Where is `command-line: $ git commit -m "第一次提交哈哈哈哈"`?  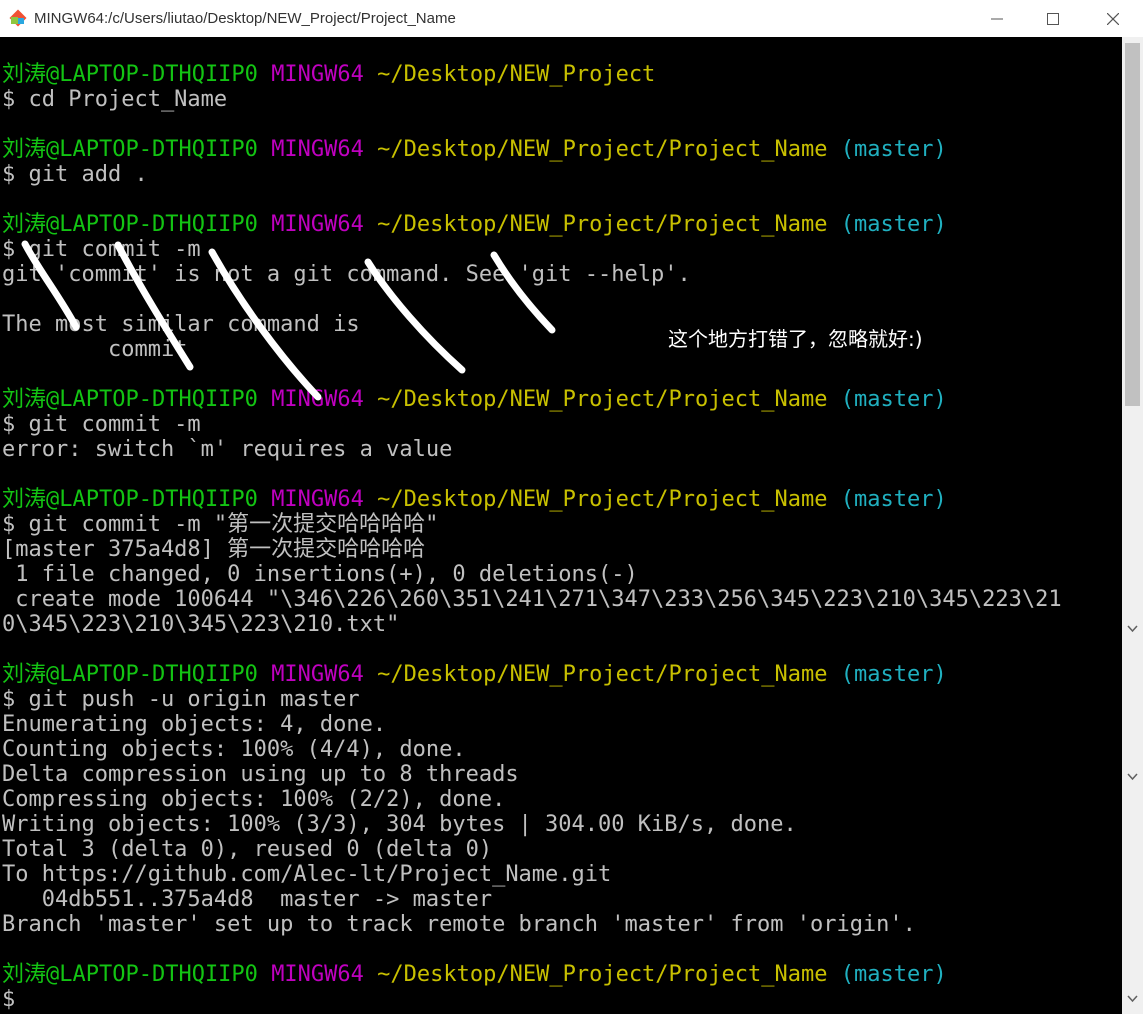
command-line: $ git commit -m "第一次提交哈哈哈哈" is located at coordinates (220, 524).